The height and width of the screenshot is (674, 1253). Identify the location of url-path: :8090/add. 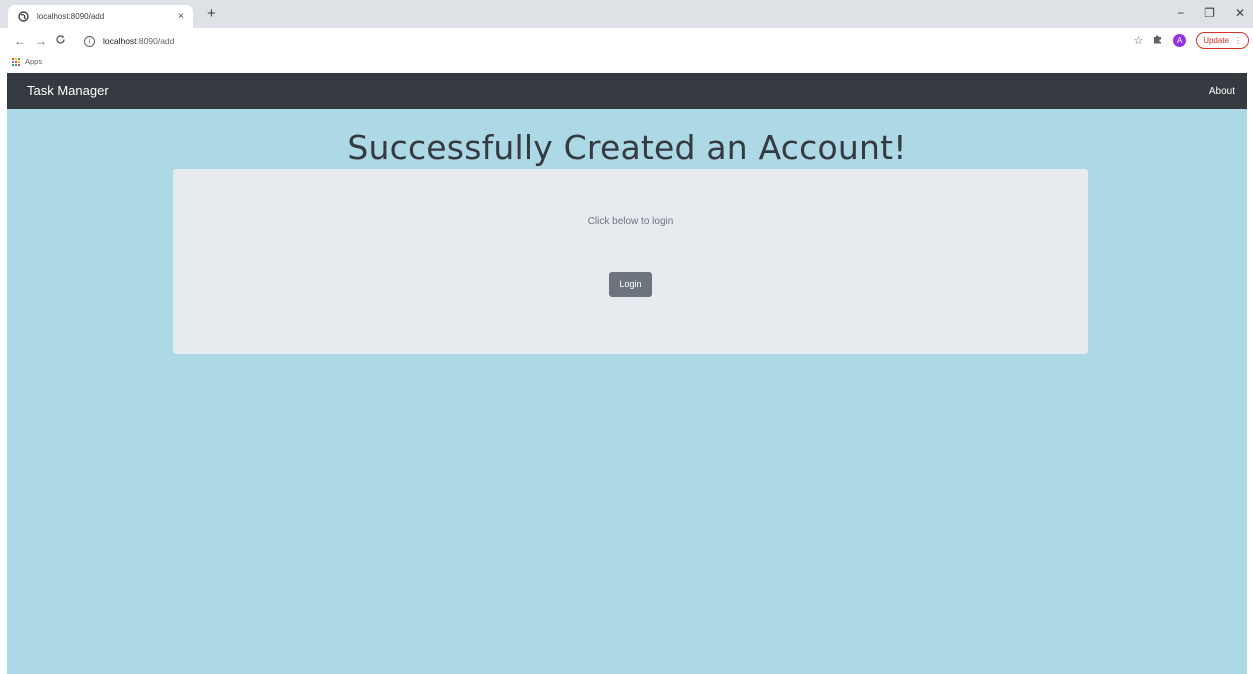
(155, 41).